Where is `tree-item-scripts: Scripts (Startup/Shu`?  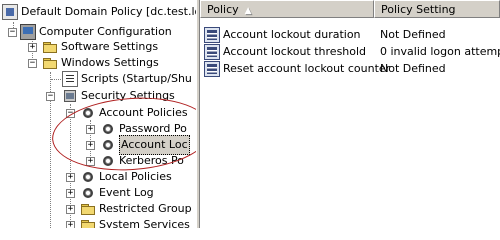
tree-item-scripts: Scripts (Startup/Shu is located at coordinates (127, 79).